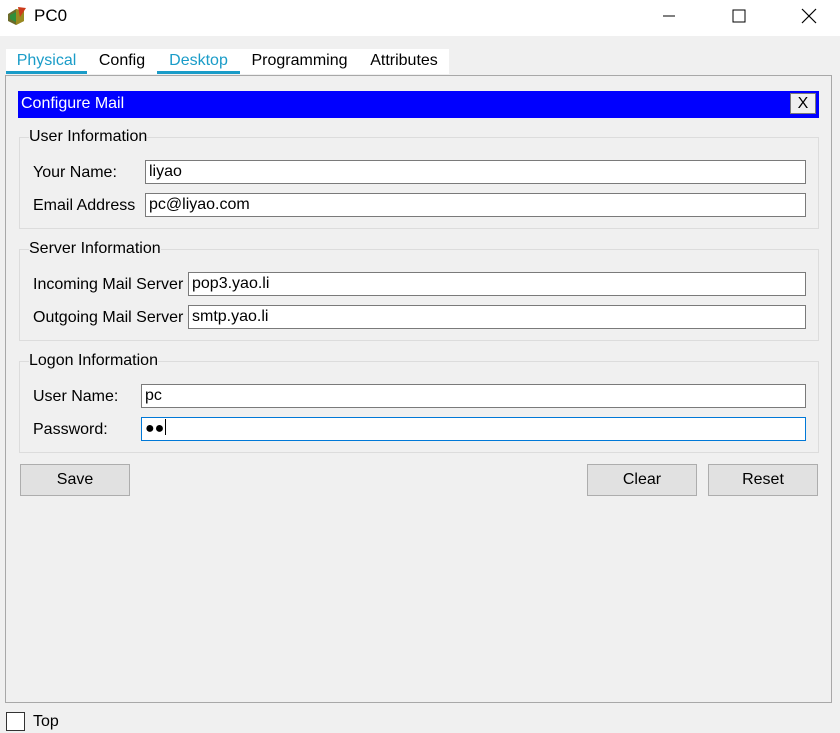 This screenshot has width=840, height=733. I want to click on outgoing-mail-server-label: Outgoing Mail Server, so click(108, 317).